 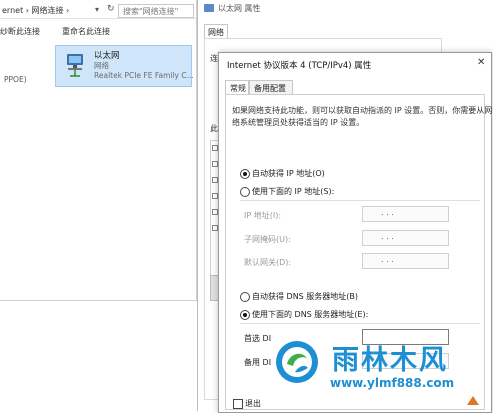 I want to click on tab-networking: 网络, so click(x=216, y=31).